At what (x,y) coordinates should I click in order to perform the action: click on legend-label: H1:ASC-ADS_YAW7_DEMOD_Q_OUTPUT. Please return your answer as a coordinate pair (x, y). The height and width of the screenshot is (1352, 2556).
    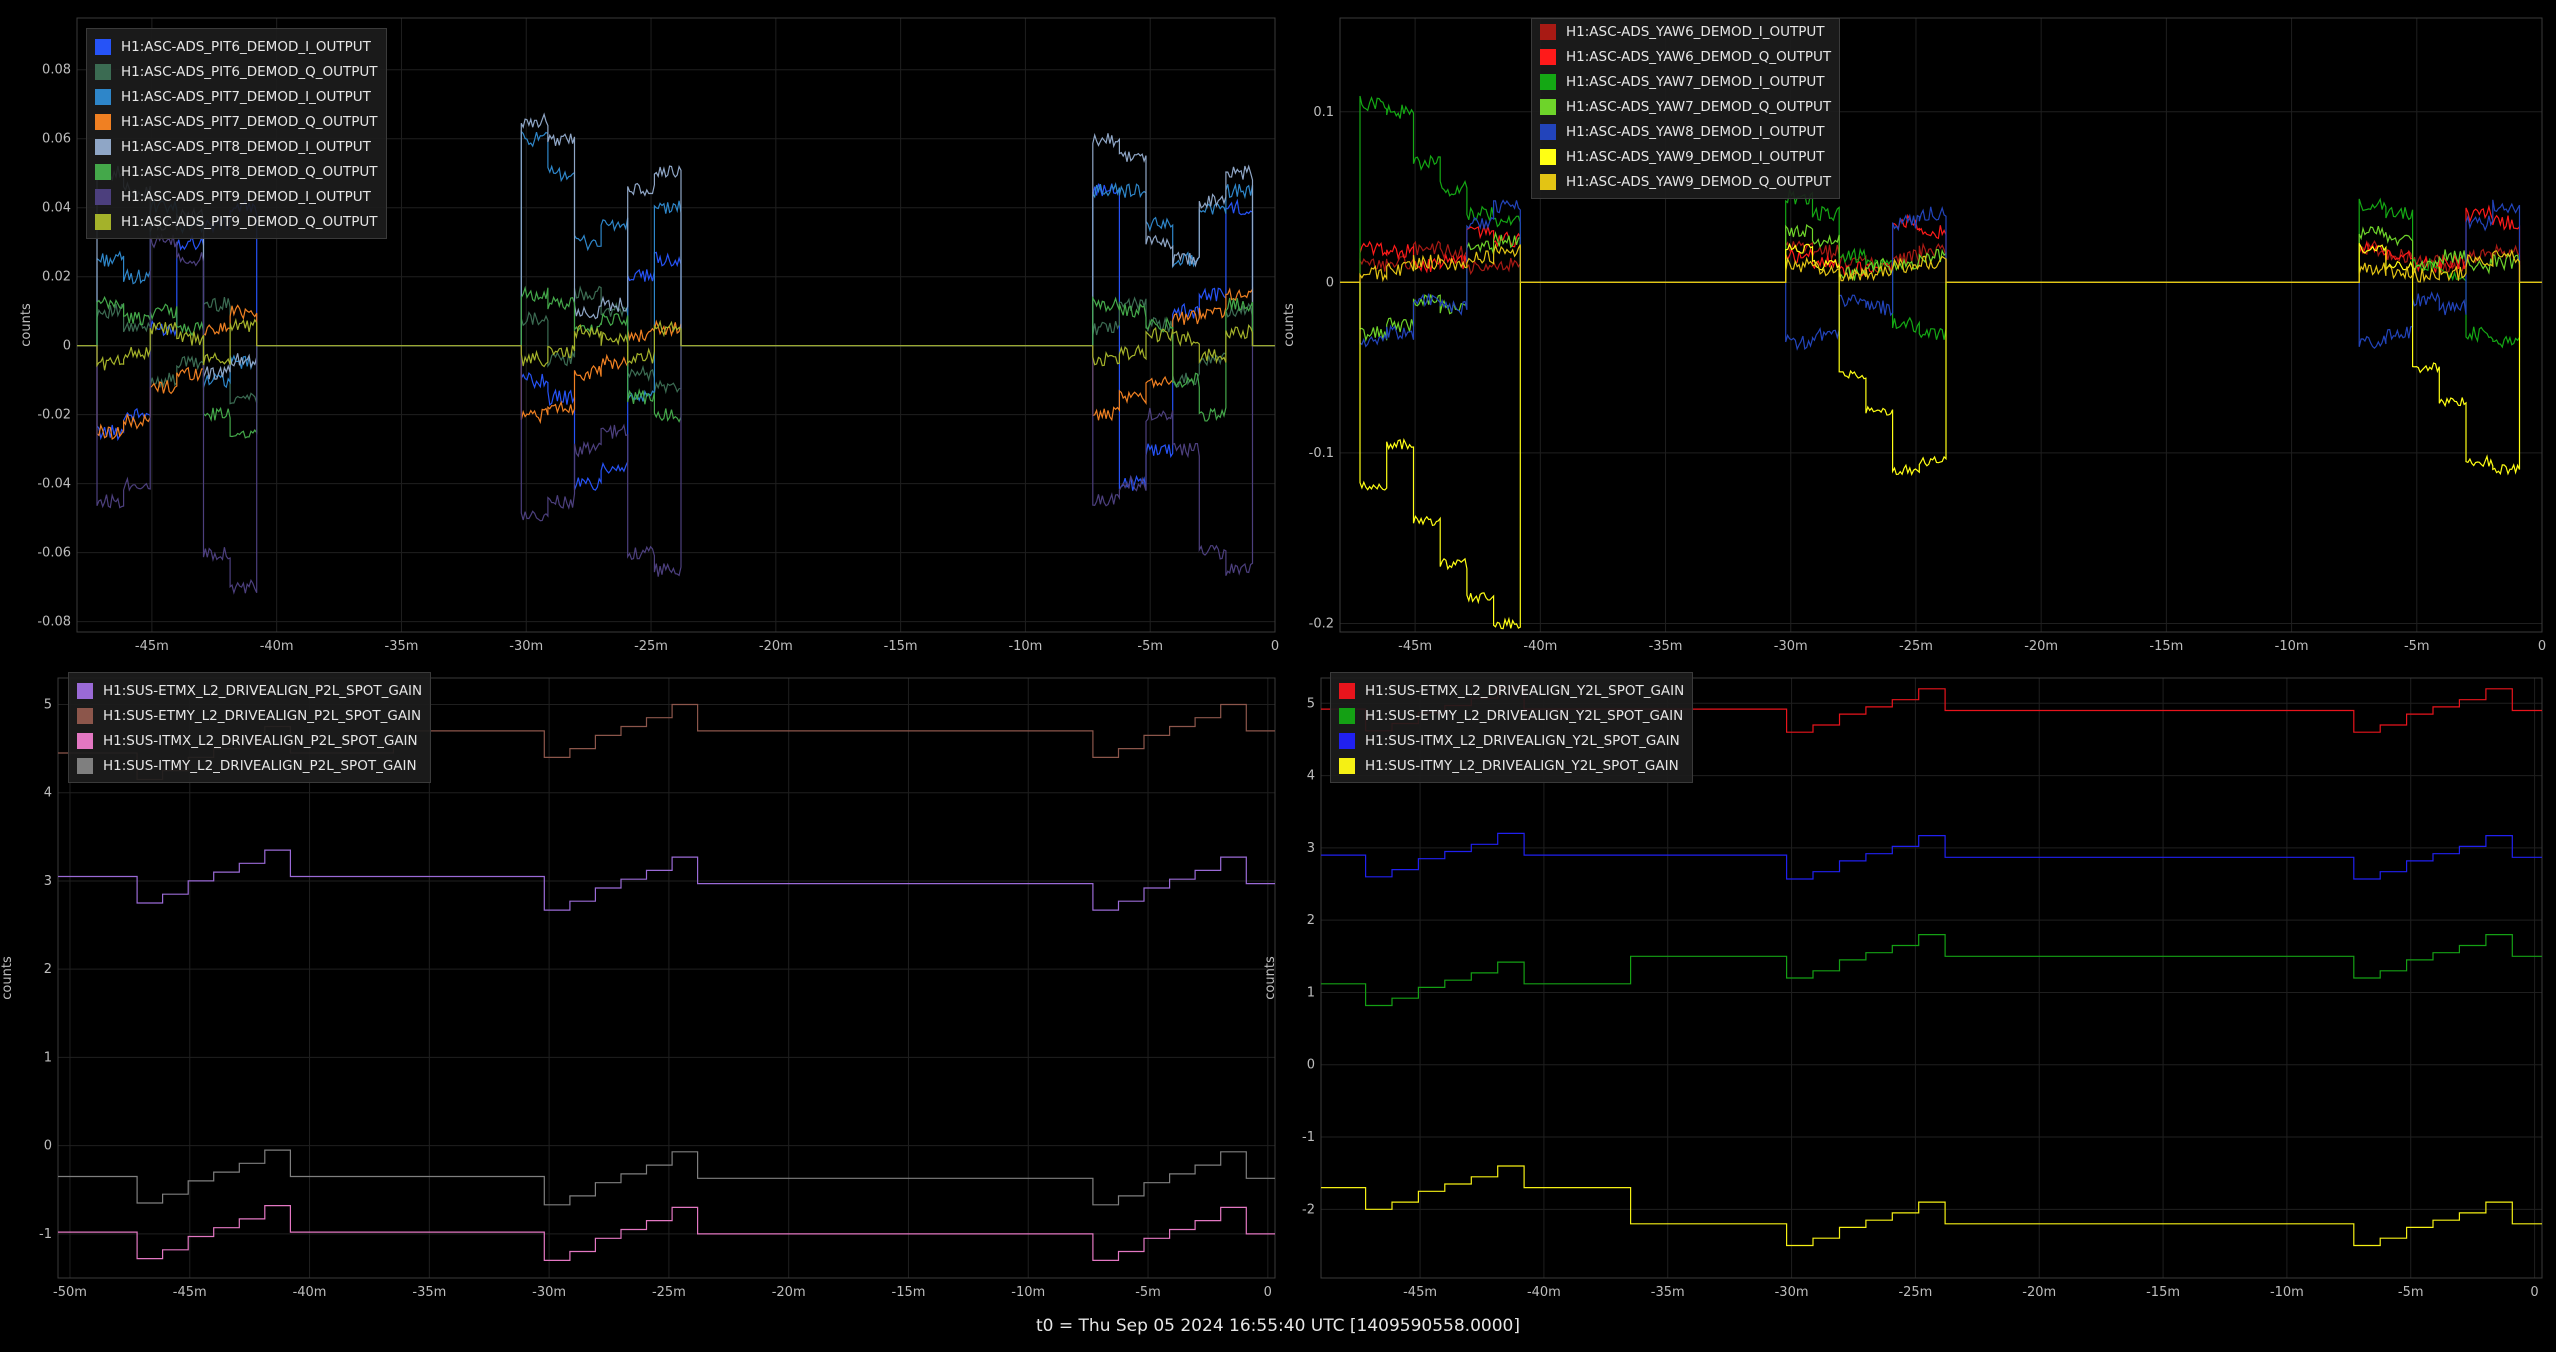
    Looking at the image, I should click on (1699, 106).